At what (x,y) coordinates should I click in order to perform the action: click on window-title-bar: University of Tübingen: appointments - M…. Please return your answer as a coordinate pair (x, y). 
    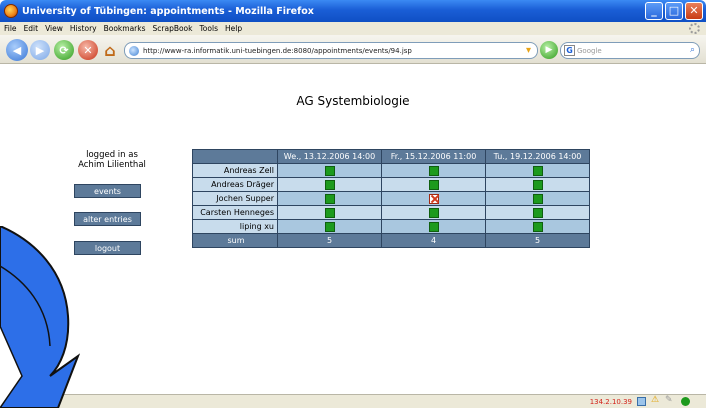
    Looking at the image, I should click on (353, 11).